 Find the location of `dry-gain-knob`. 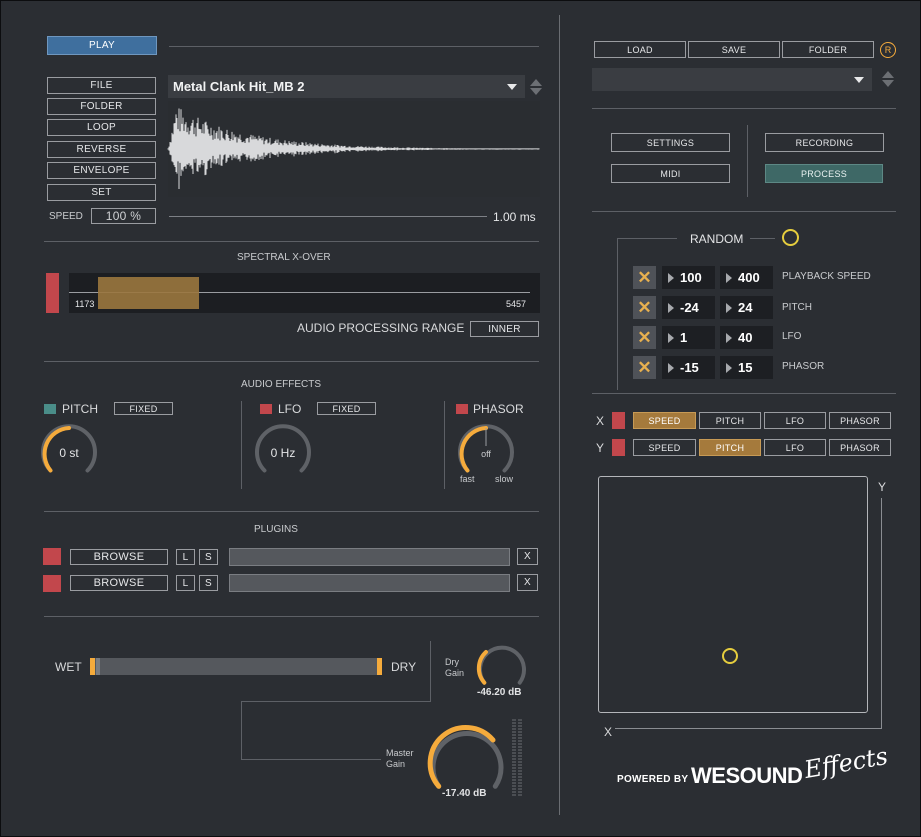

dry-gain-knob is located at coordinates (502, 665).